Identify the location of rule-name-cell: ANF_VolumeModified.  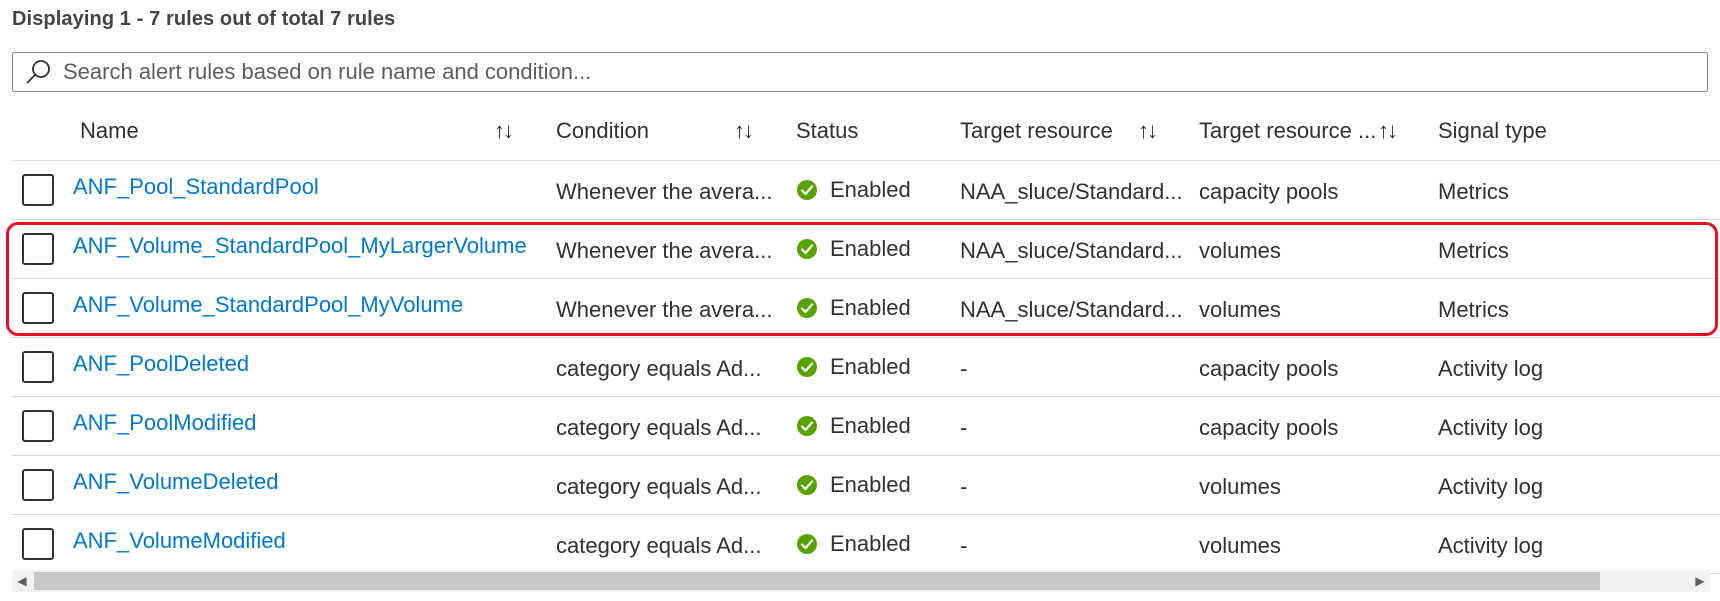
(179, 541).